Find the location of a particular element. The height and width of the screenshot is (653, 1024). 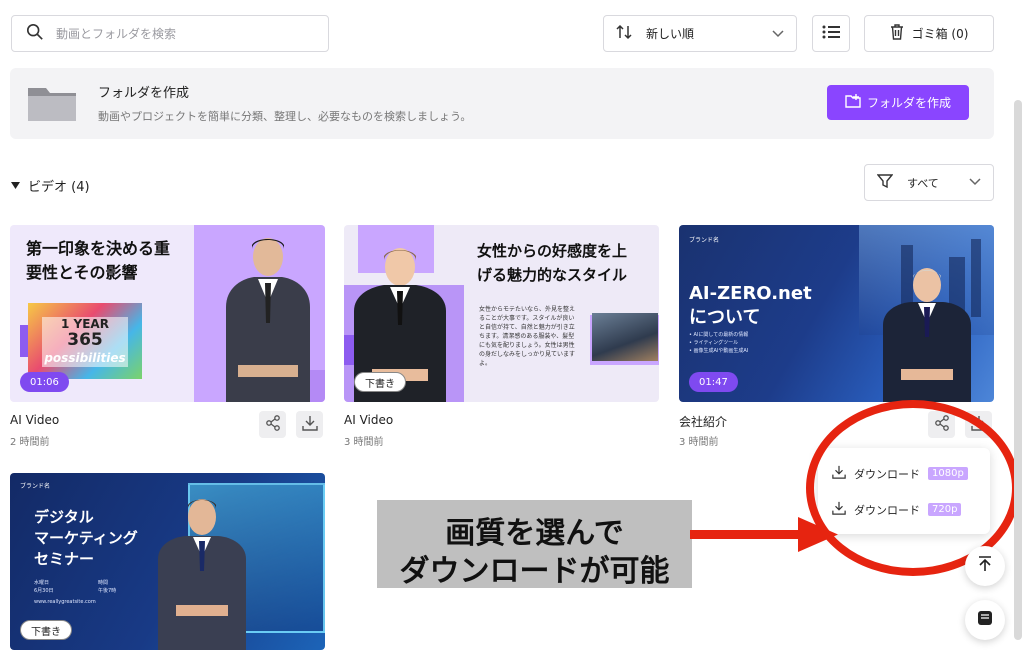

download-button is located at coordinates (309, 424).